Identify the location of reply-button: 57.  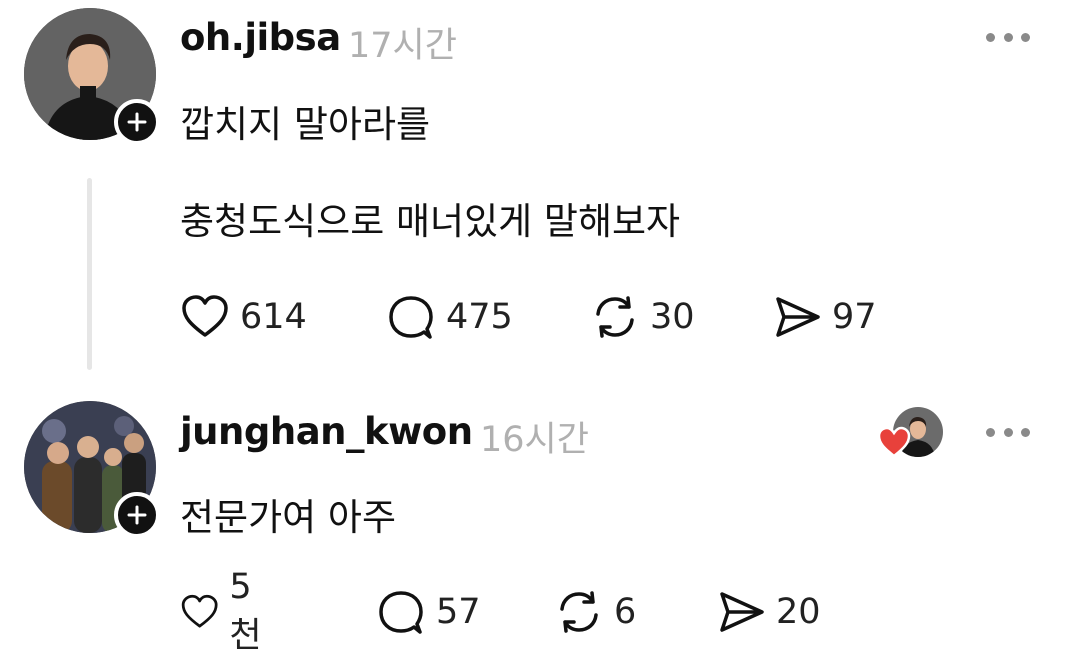
(428, 612).